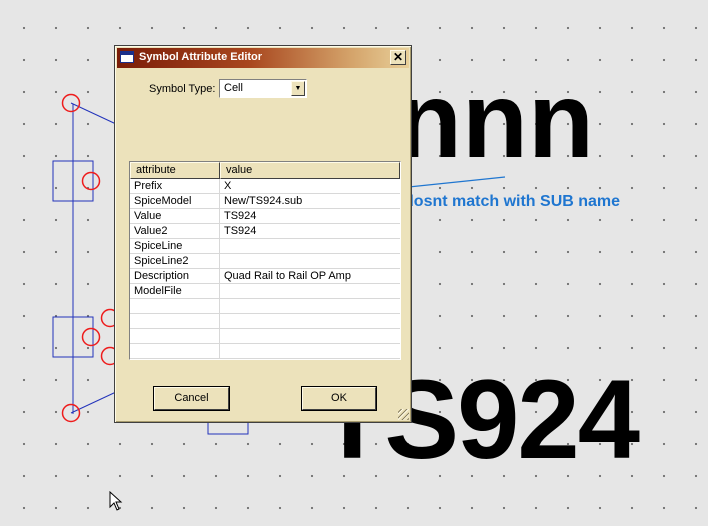  I want to click on table-row: Description Quad Rail to Rail OP Amp, so click(265, 276).